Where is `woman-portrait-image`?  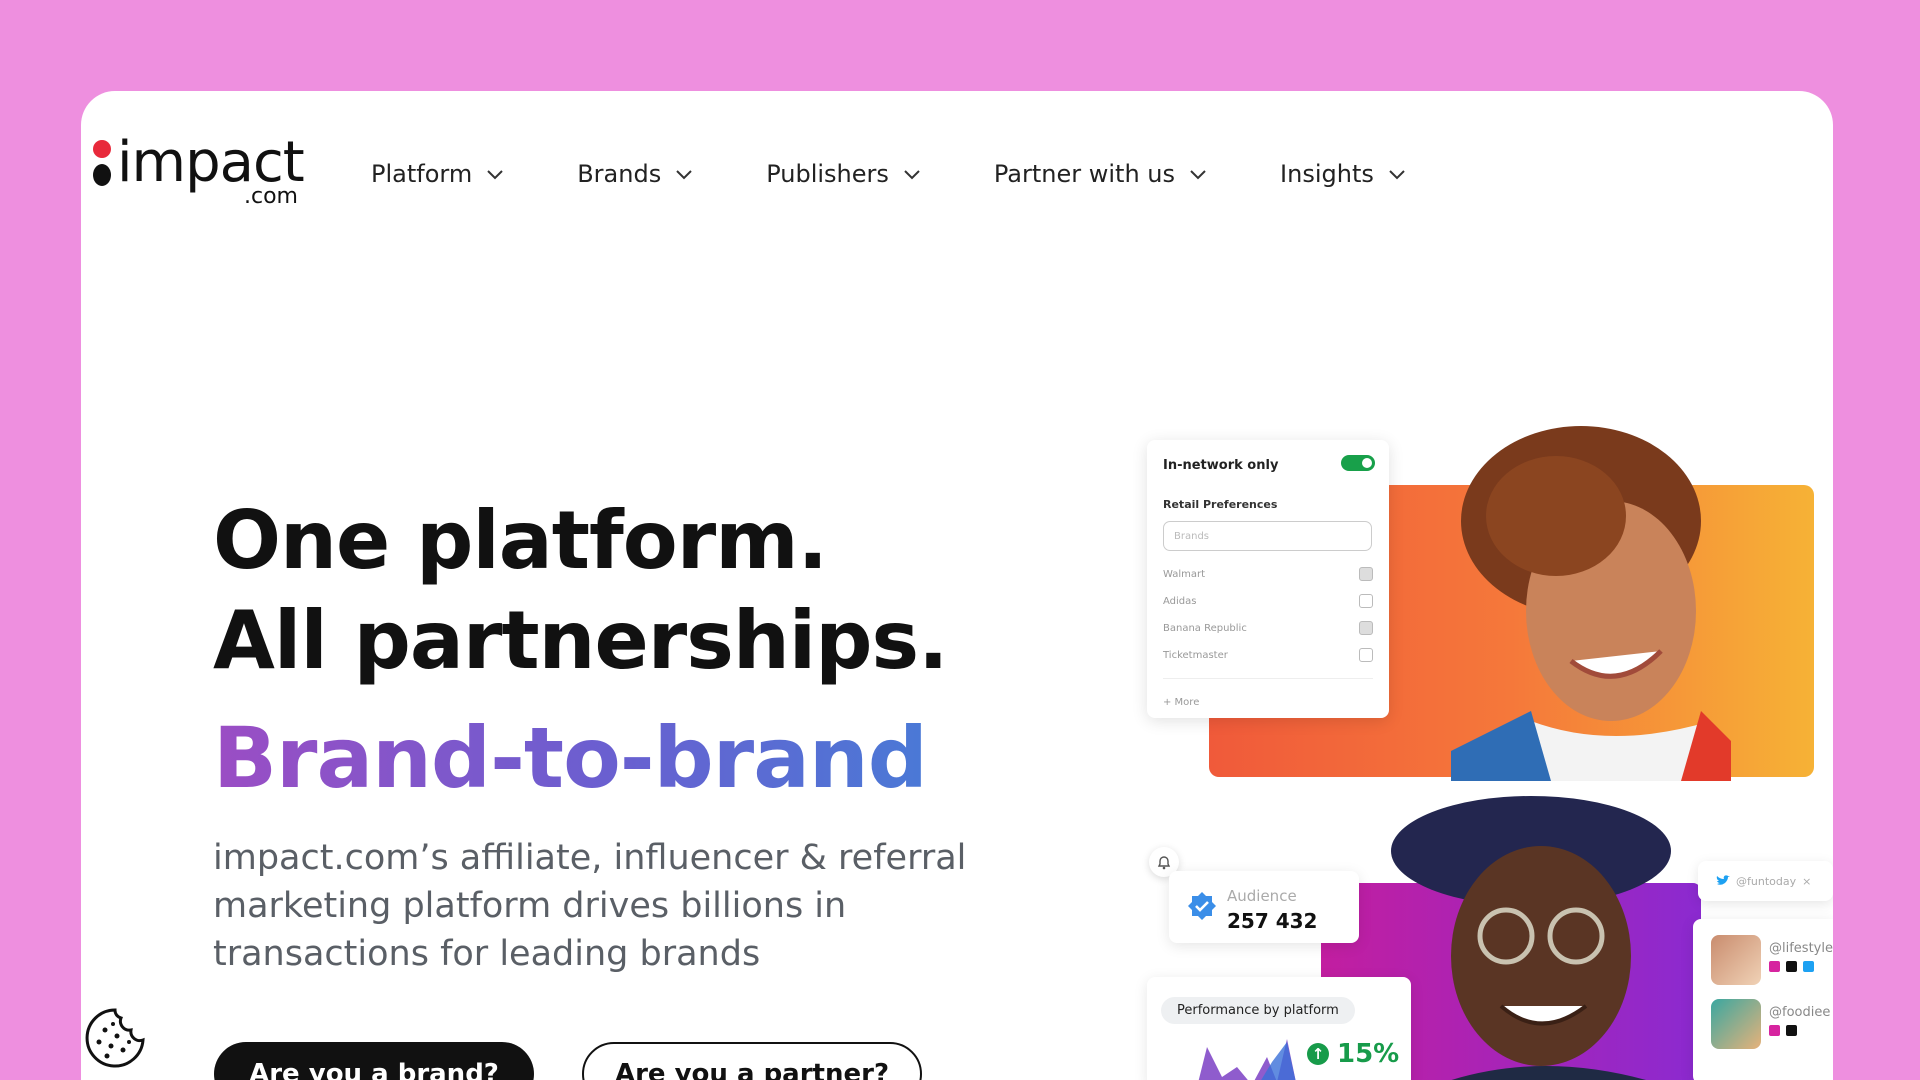
woman-portrait-image is located at coordinates (1591, 603).